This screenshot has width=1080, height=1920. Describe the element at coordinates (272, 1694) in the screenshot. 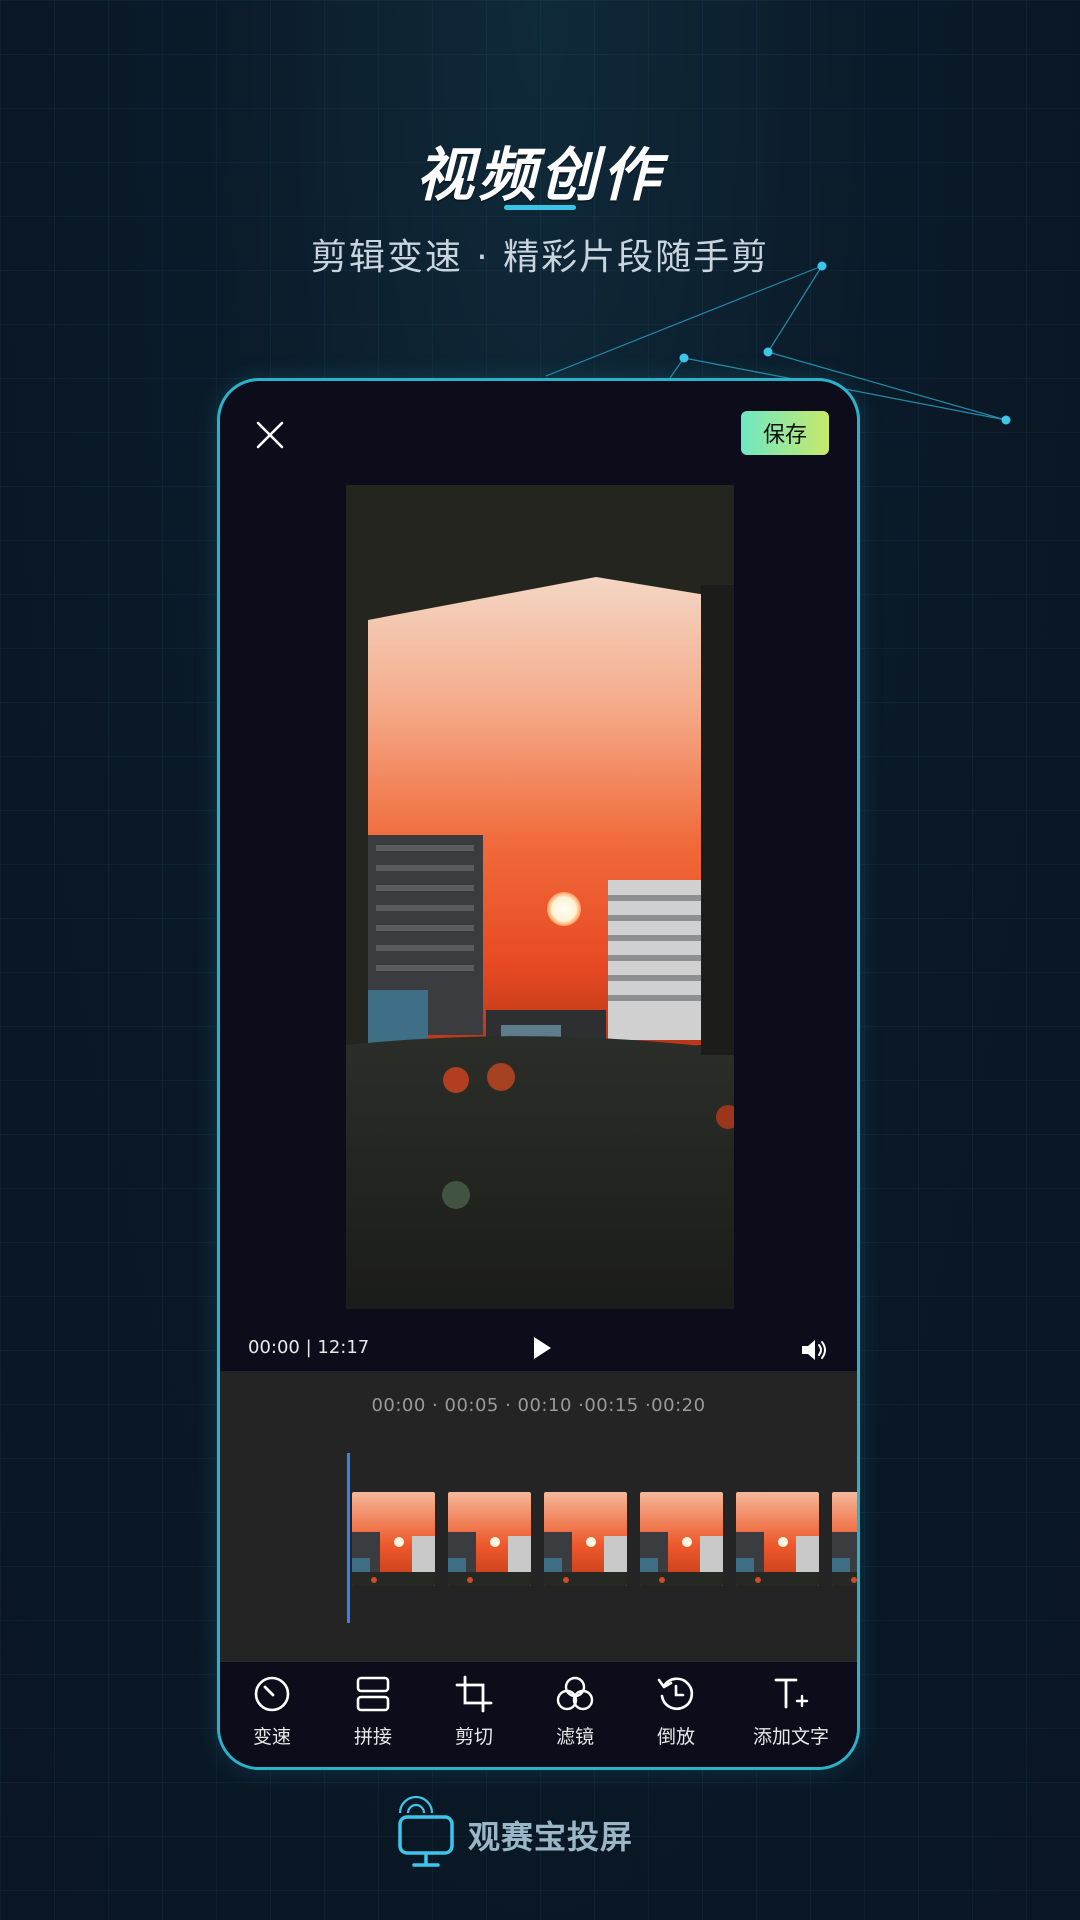

I see `speed-gauge-icon` at that location.